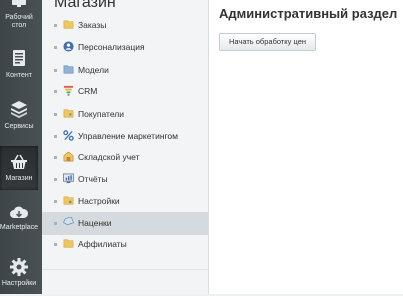  Describe the element at coordinates (88, 91) in the screenshot. I see `menu-item-label: CRM` at that location.